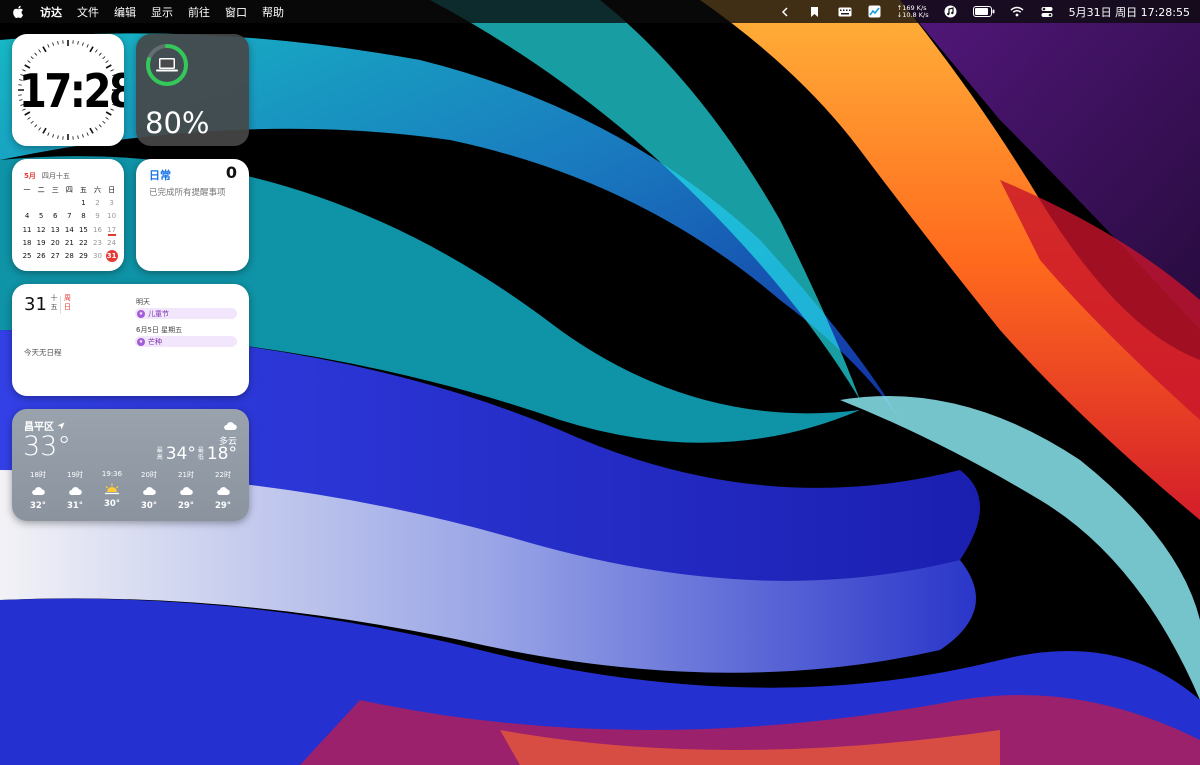 This screenshot has width=1200, height=765. I want to click on network-speed: ↑169 K/s ↓10.8 K/s, so click(912, 11).